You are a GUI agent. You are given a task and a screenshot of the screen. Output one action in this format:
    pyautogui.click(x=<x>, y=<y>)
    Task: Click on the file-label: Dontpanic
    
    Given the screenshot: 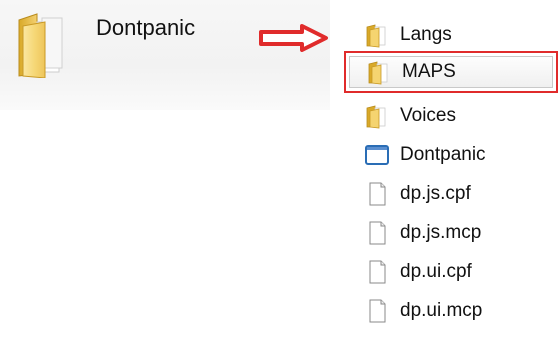 What is the action you would take?
    pyautogui.click(x=443, y=154)
    